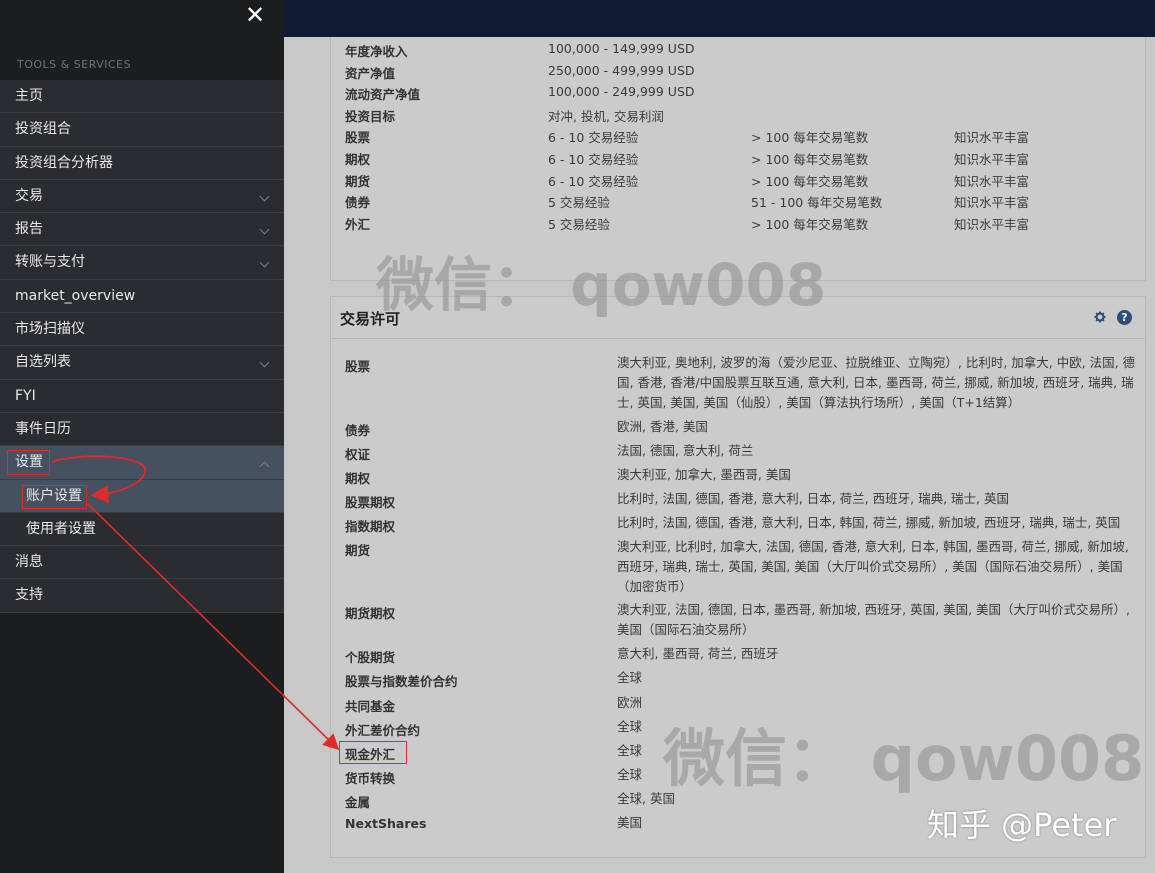 This screenshot has height=873, width=1155. What do you see at coordinates (370, 72) in the screenshot?
I see `profile-label: 资产净值` at bounding box center [370, 72].